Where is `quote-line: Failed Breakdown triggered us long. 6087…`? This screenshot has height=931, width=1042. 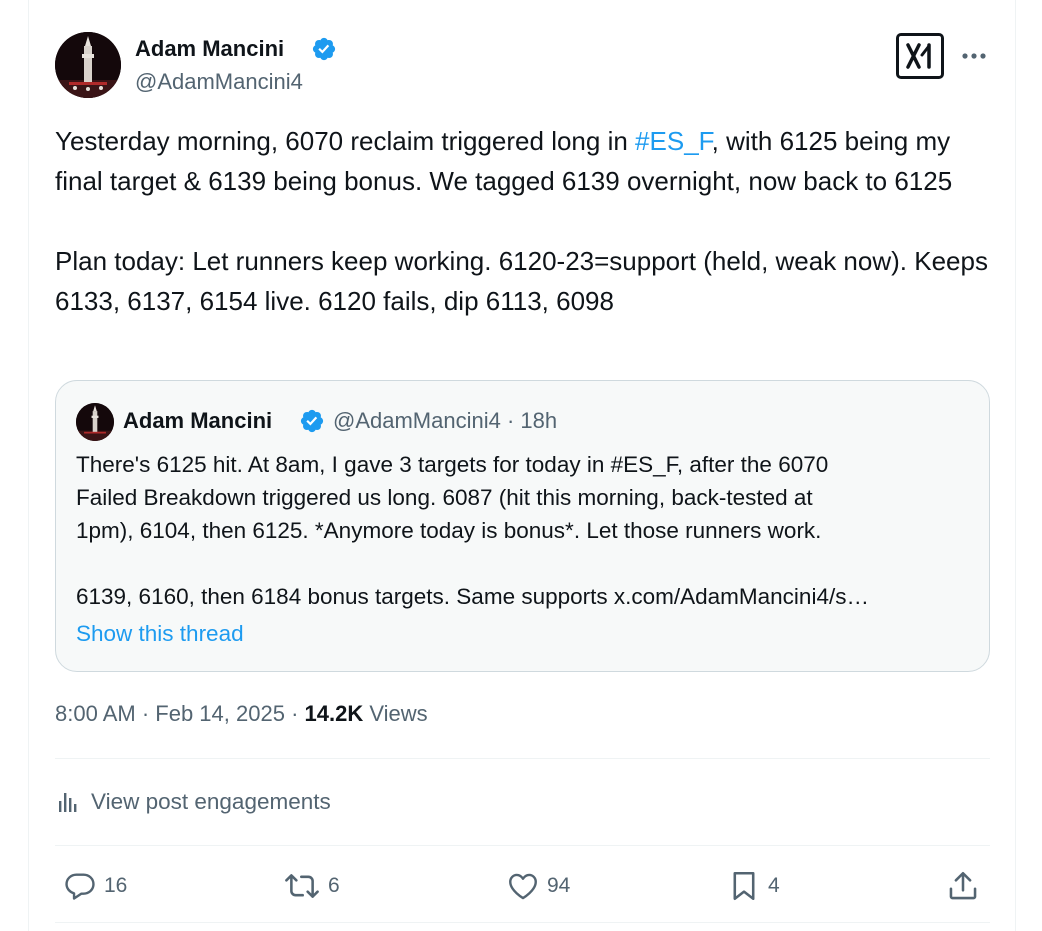 quote-line: Failed Breakdown triggered us long. 6087… is located at coordinates (444, 497).